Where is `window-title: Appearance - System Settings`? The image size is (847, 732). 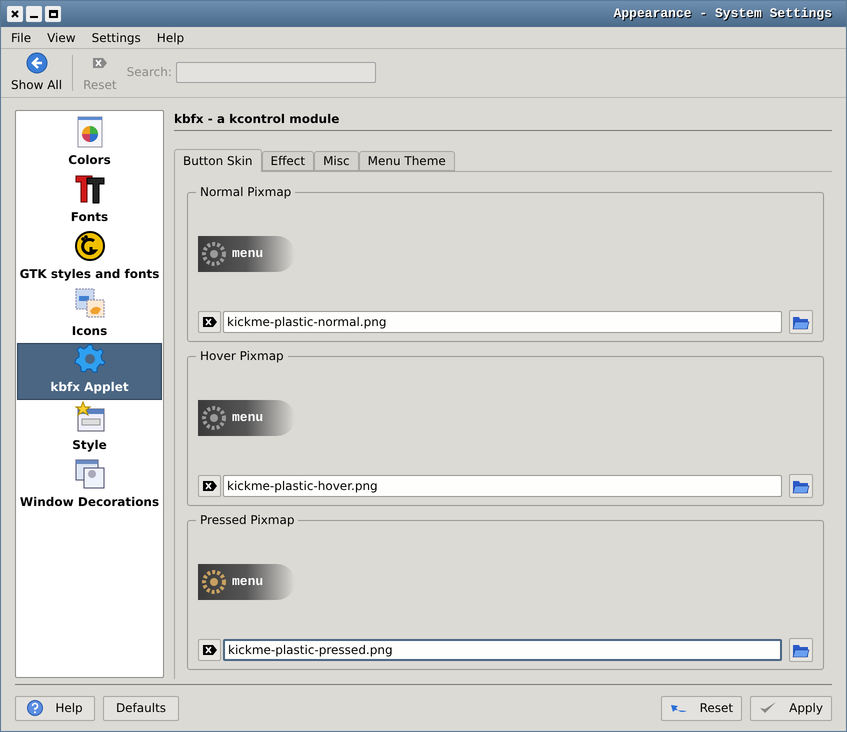 window-title: Appearance - System Settings is located at coordinates (723, 14).